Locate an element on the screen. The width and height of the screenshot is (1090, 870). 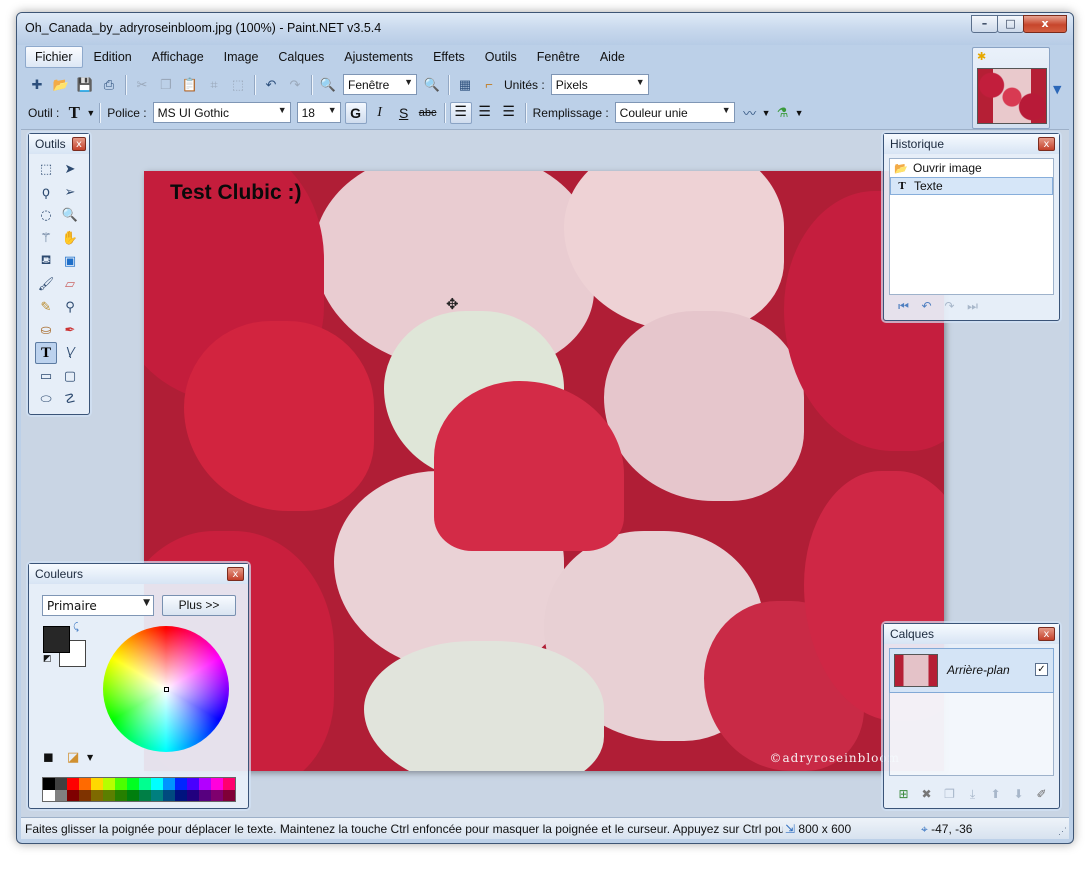
font-combo: MS UI Gothic ▼ is located at coordinates (221, 112).